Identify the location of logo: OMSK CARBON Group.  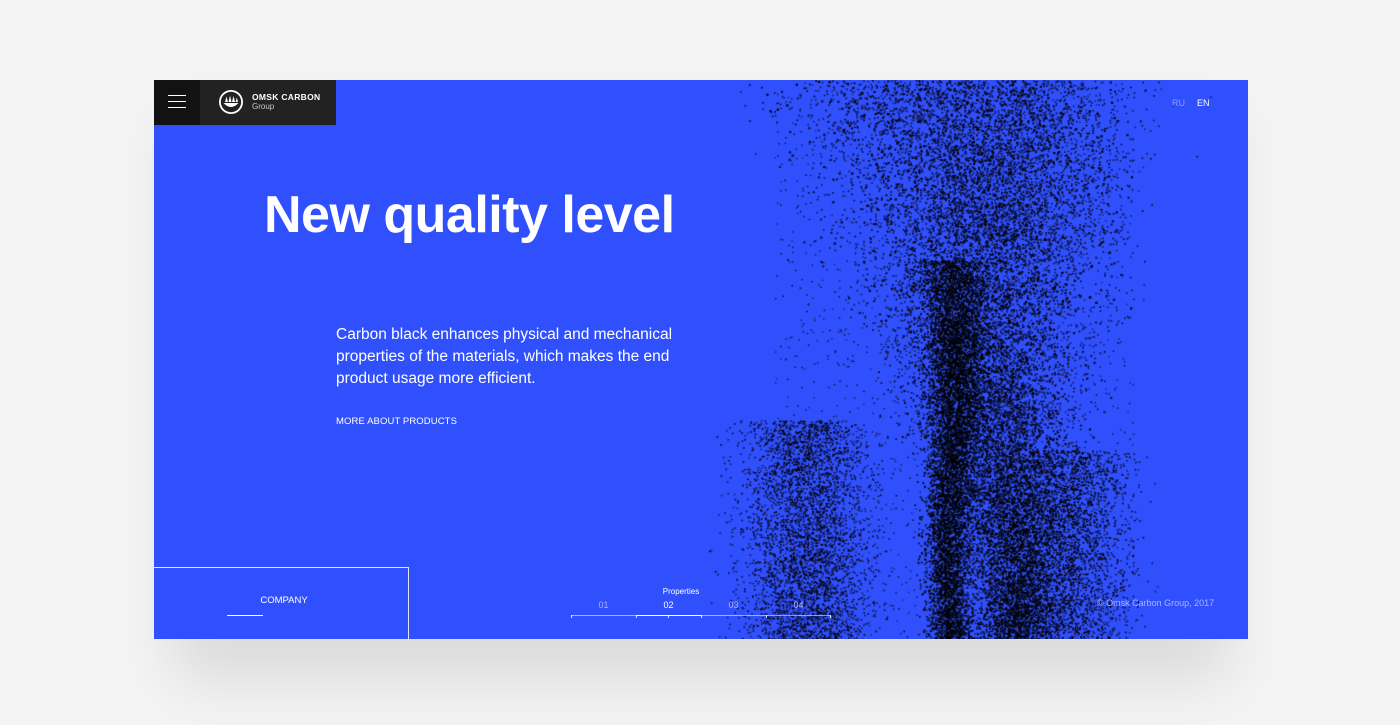
(268, 102).